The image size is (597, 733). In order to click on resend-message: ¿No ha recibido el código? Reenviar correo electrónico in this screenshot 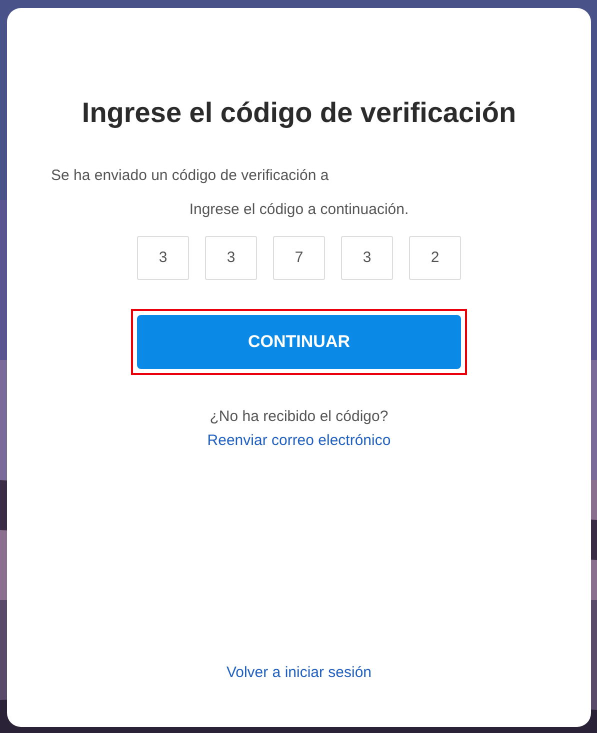, I will do `click(299, 429)`.